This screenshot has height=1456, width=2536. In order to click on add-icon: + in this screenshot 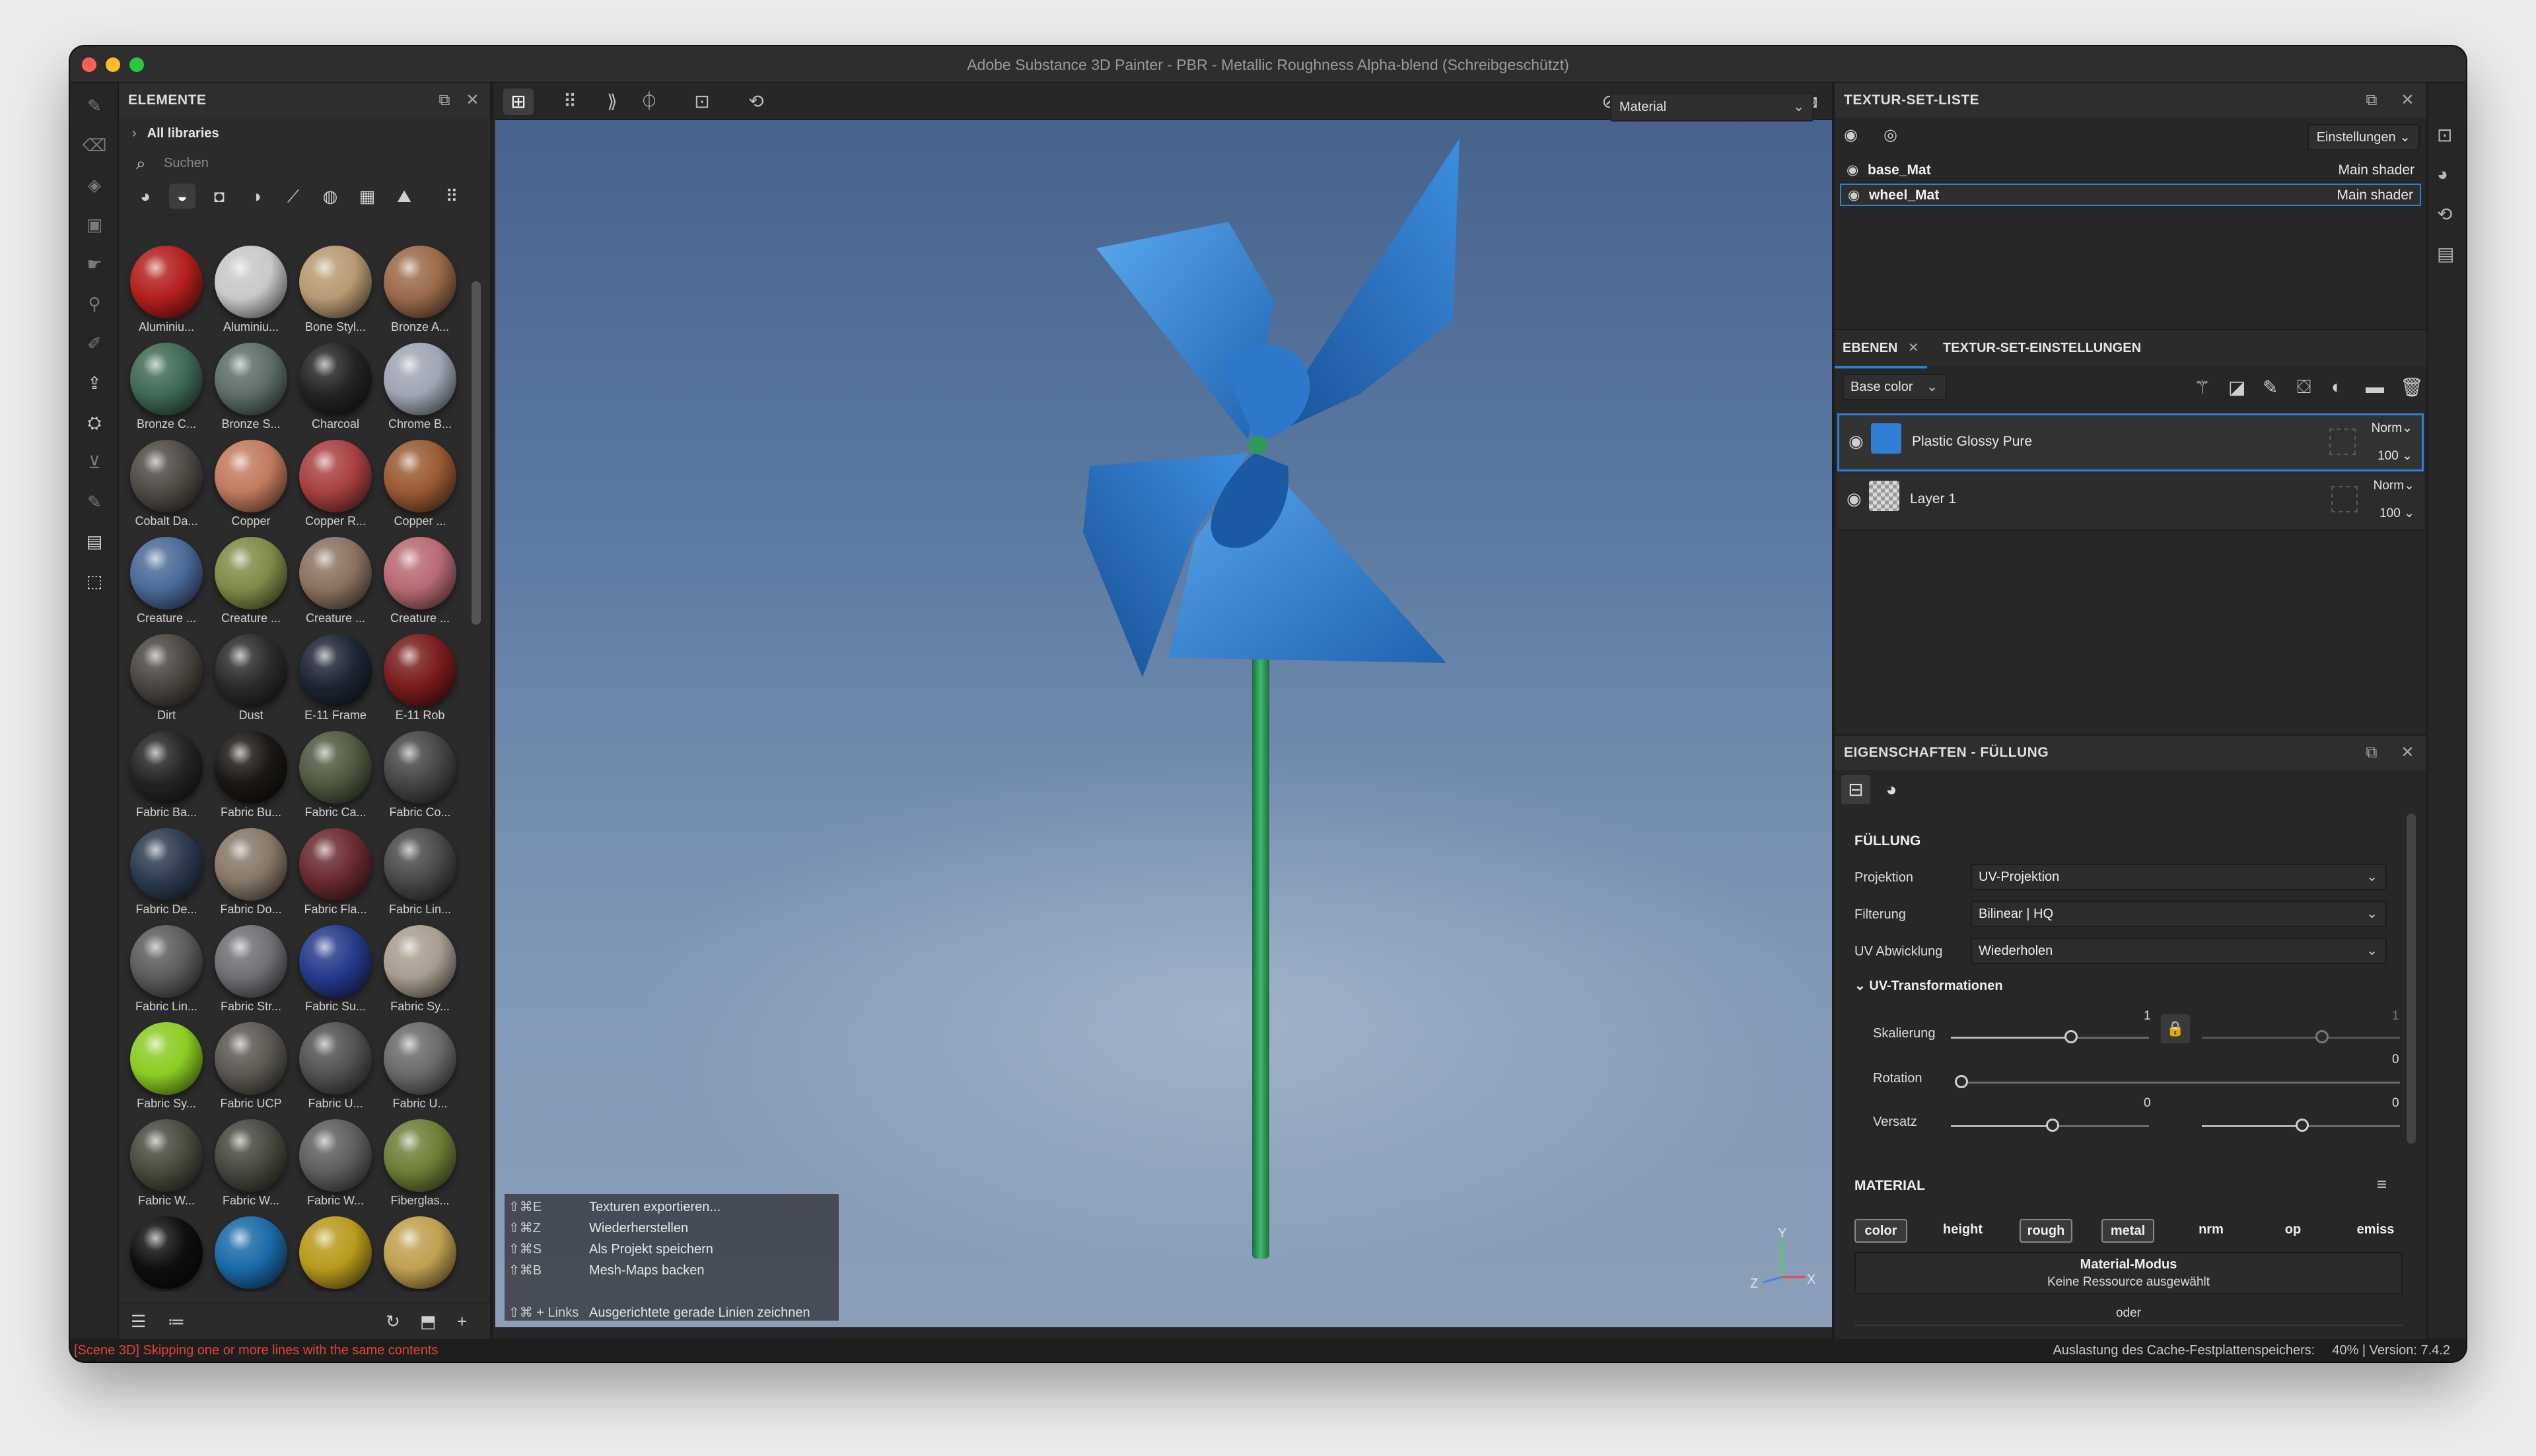, I will do `click(462, 1321)`.